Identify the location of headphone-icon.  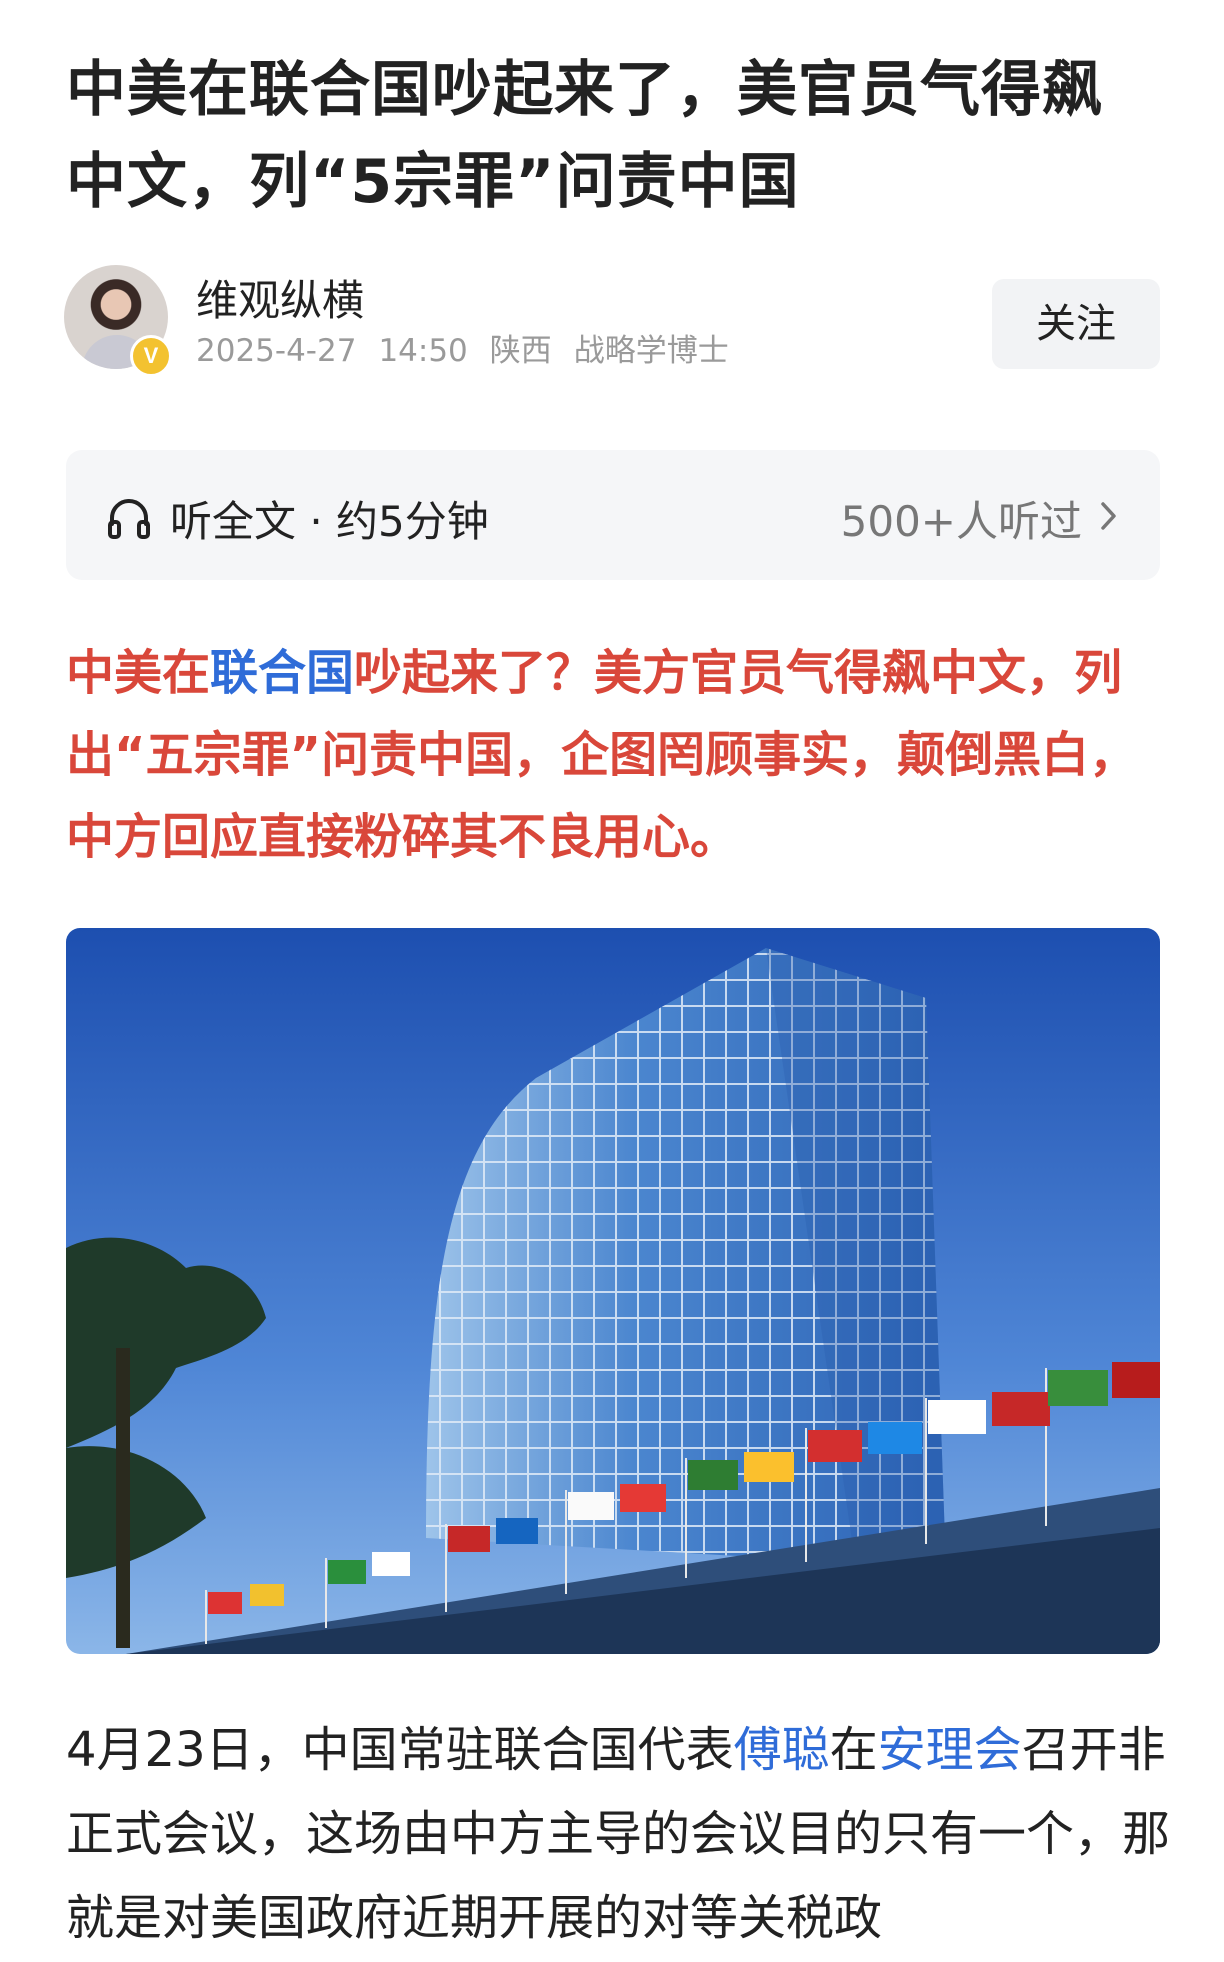
(129, 519).